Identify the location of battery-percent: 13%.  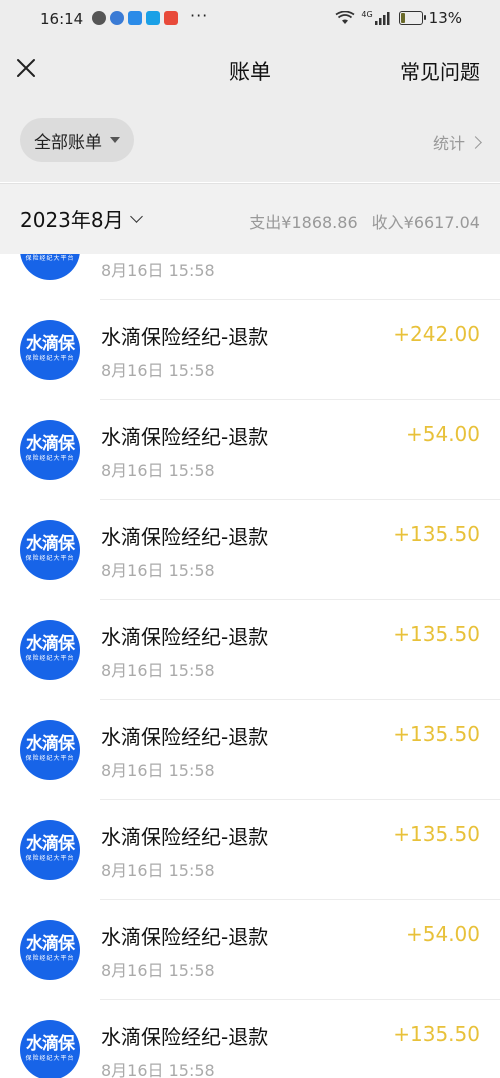
(445, 18).